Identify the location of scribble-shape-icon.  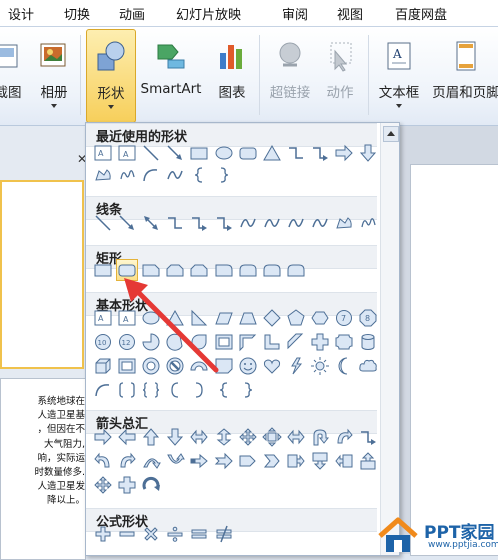
(127, 175).